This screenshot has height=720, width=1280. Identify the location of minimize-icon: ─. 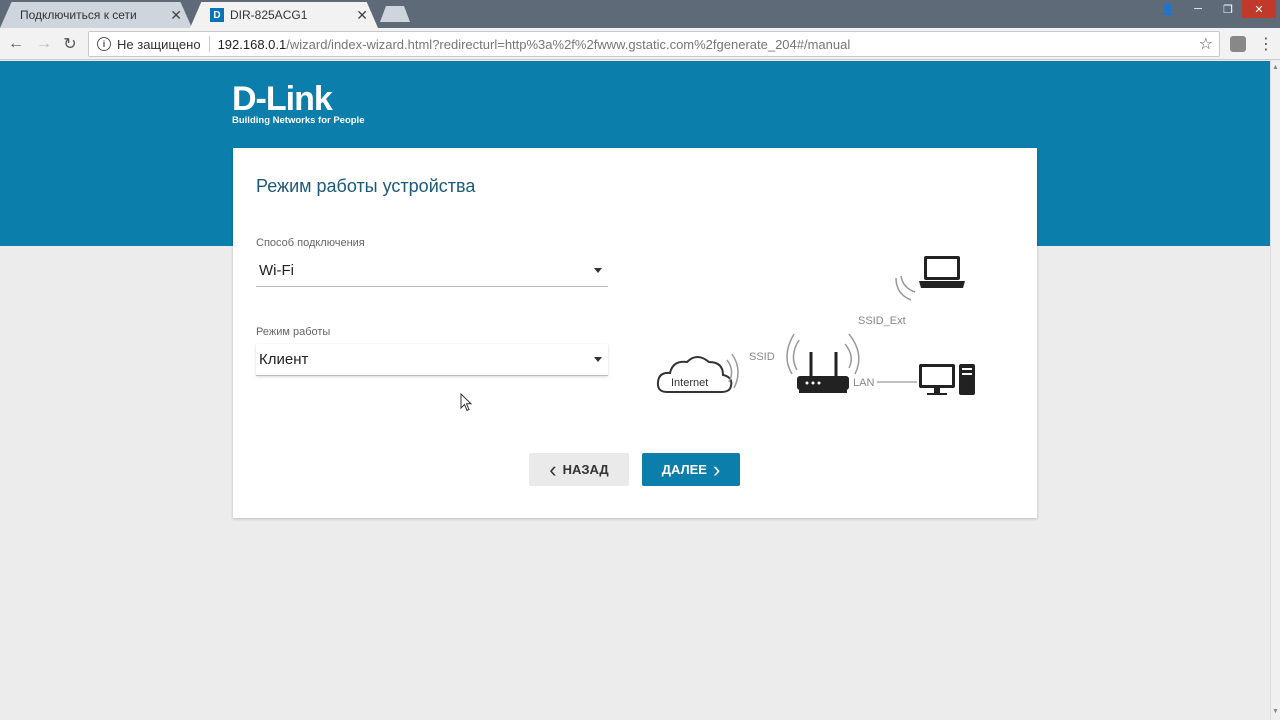
(1198, 9).